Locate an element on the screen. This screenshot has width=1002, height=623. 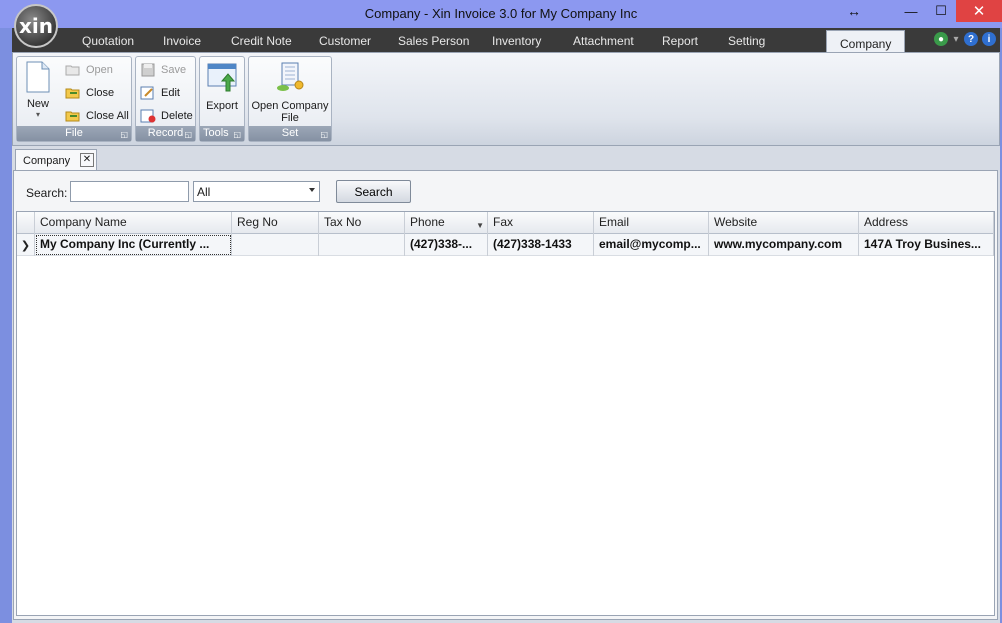
tab-attachment: Attachment is located at coordinates (603, 41).